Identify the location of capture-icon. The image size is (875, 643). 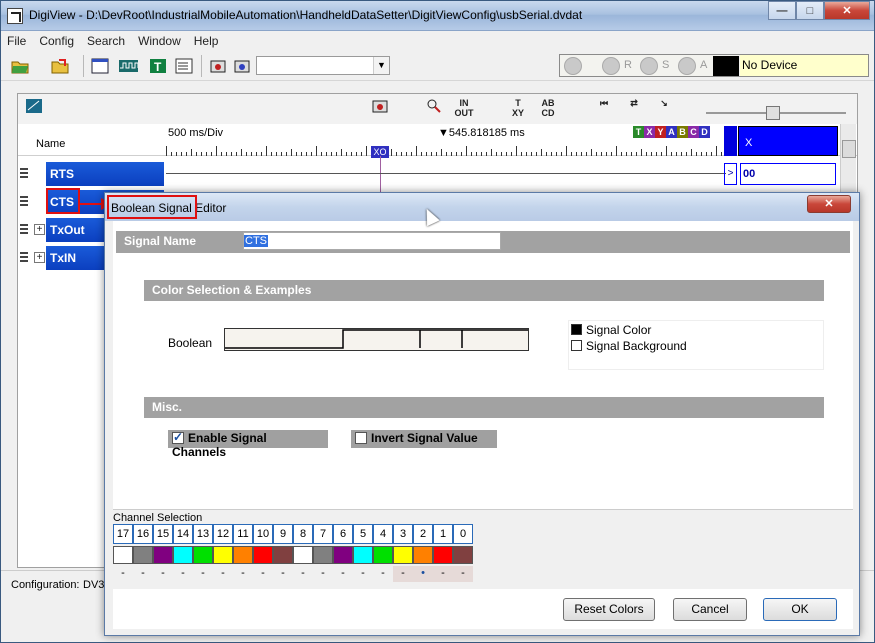
(218, 66).